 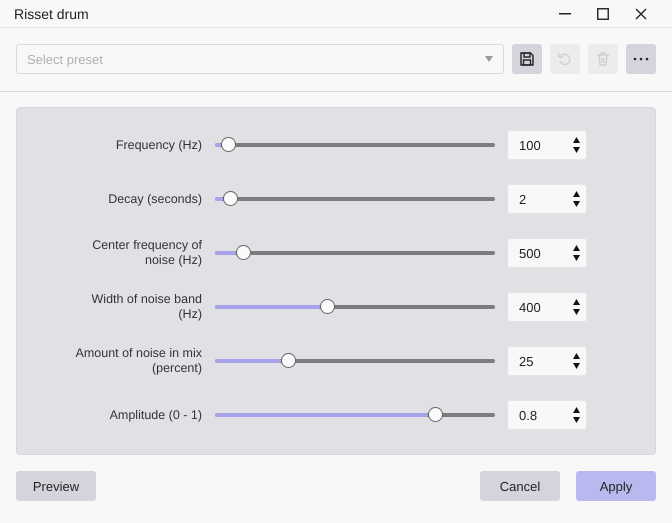 What do you see at coordinates (616, 486) in the screenshot?
I see `primary-button: Apply` at bounding box center [616, 486].